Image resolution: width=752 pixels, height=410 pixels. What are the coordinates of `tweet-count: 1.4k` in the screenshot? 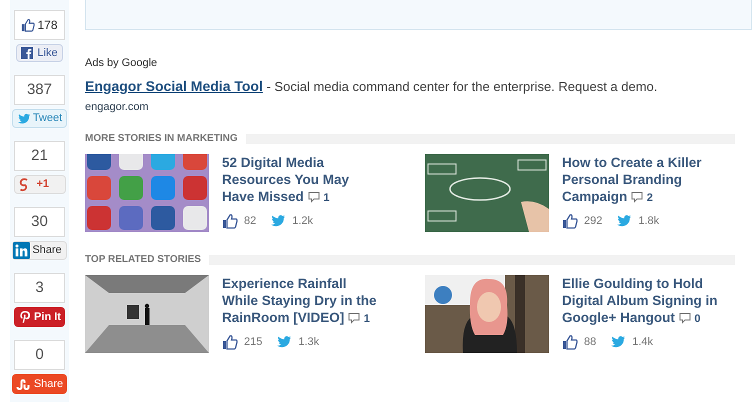 It's located at (643, 342).